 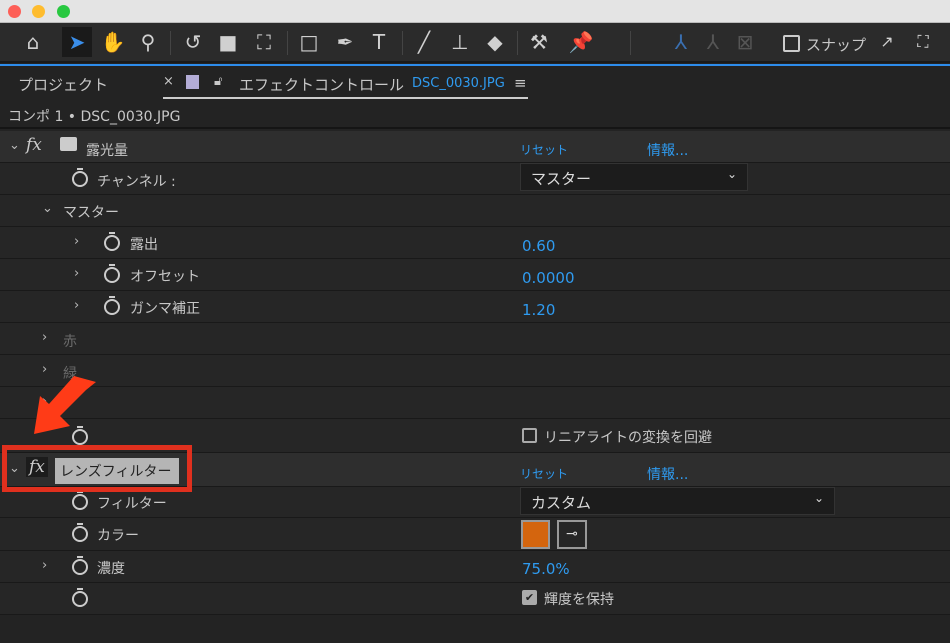 I want to click on minimize-window-button, so click(x=38, y=11).